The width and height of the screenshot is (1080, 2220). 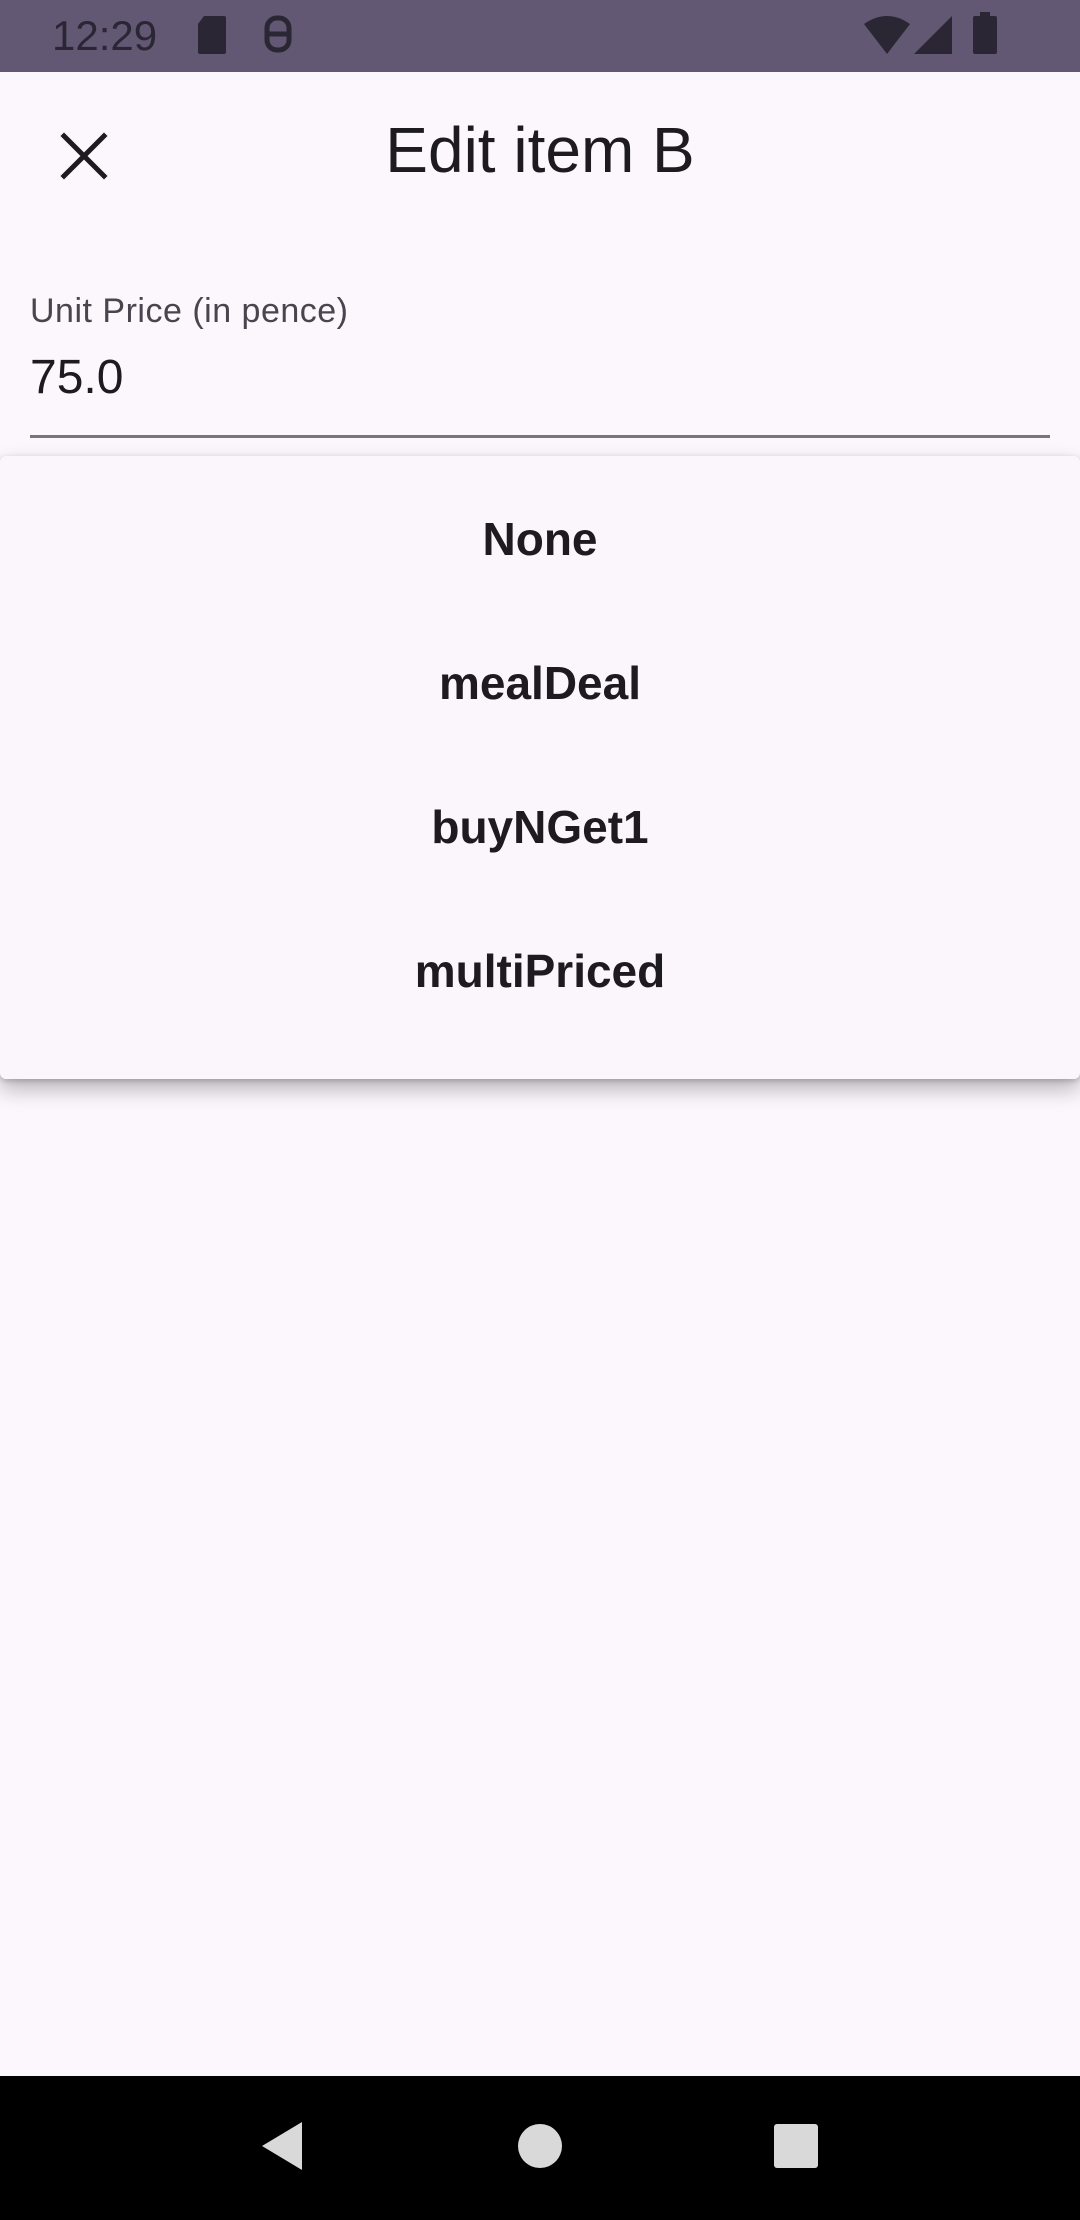 I want to click on home-icon, so click(x=540, y=2148).